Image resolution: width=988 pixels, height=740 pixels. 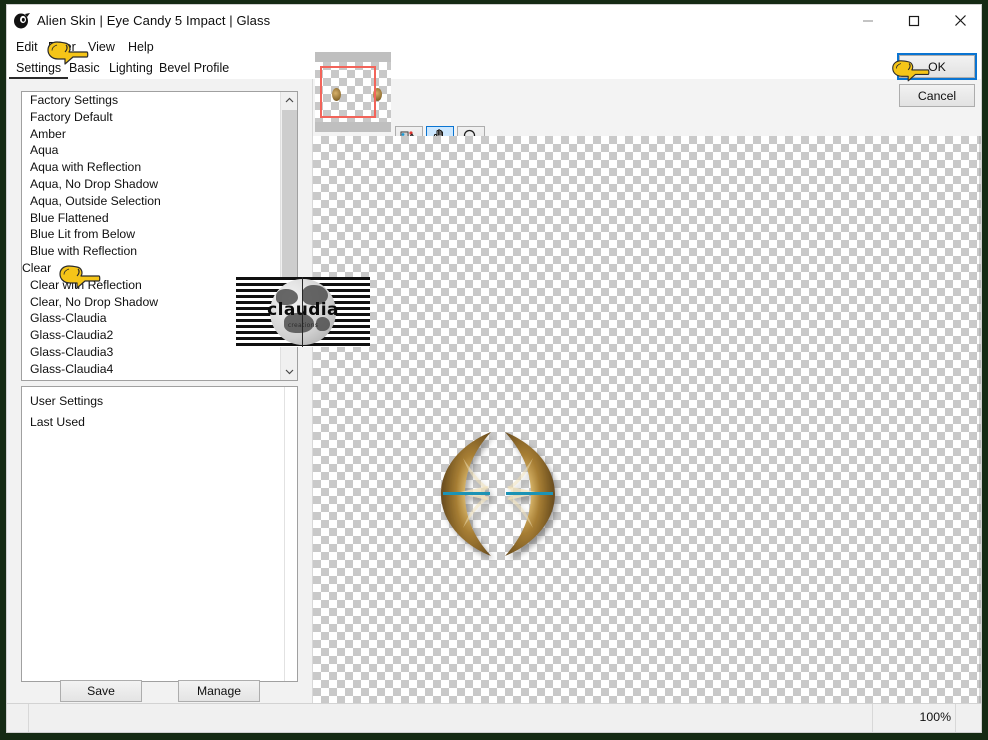 What do you see at coordinates (159, 422) in the screenshot?
I see `user-list-item: Last Used` at bounding box center [159, 422].